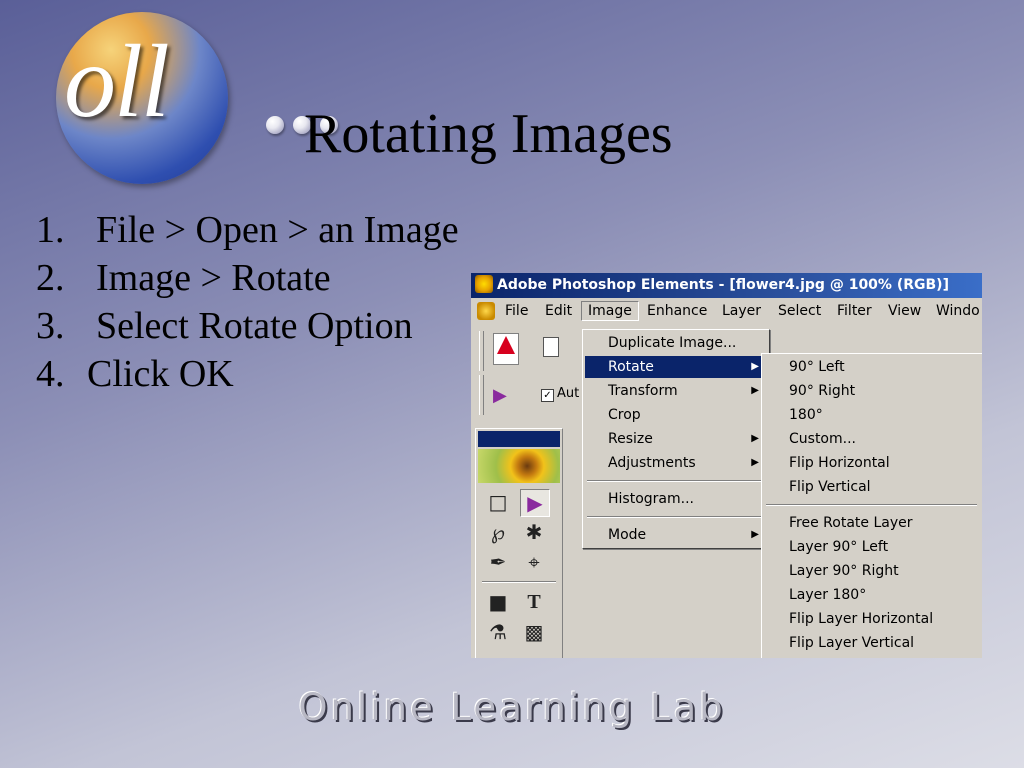 Image resolution: width=1024 pixels, height=768 pixels. I want to click on menu-filter: Filter, so click(854, 311).